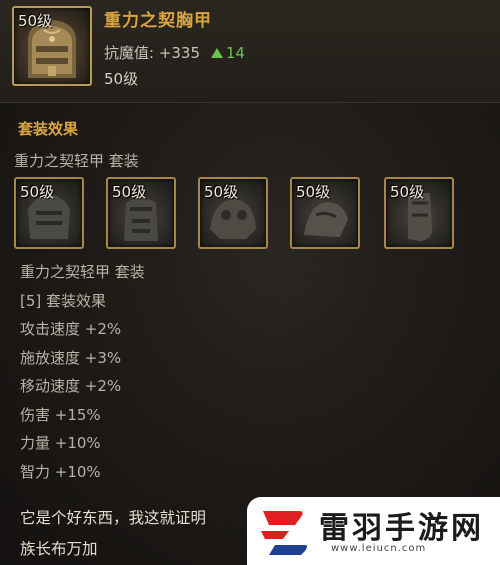 This screenshot has width=500, height=565. What do you see at coordinates (284, 533) in the screenshot?
I see `site-logo-icon` at bounding box center [284, 533].